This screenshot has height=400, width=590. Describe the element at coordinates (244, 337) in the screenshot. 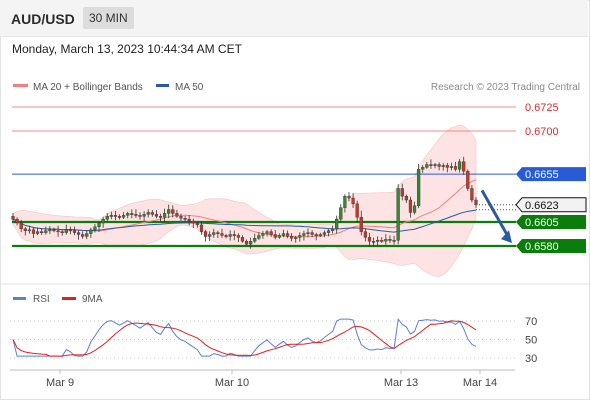

I see `rsi-lines` at that location.